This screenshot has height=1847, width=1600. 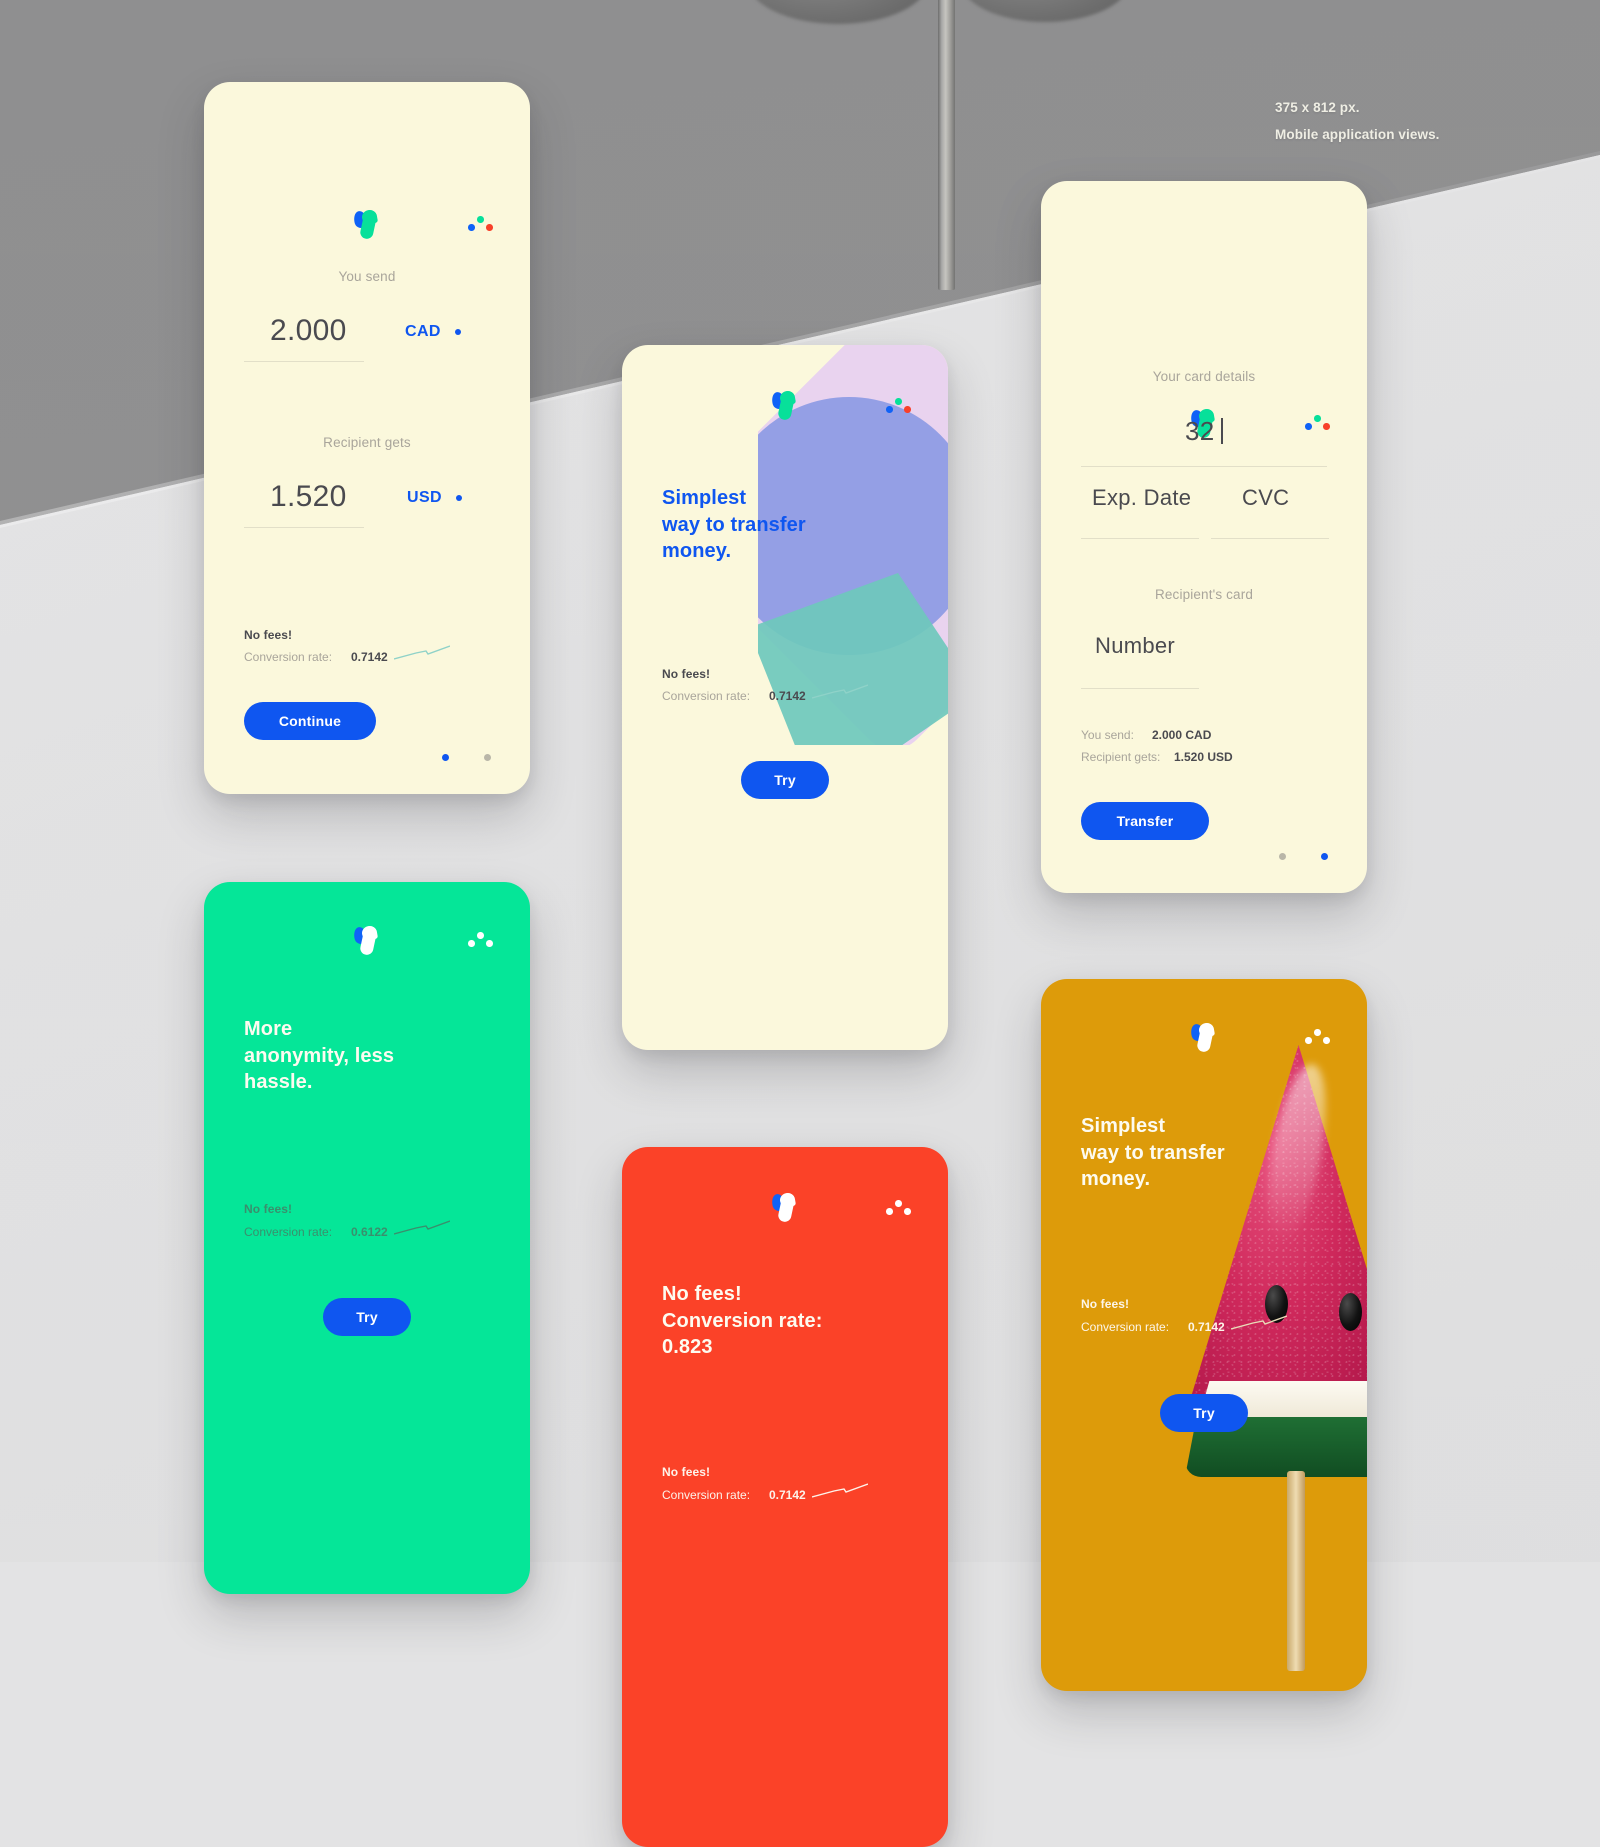 What do you see at coordinates (308, 497) in the screenshot?
I see `recipient-gets-amount: 1.520` at bounding box center [308, 497].